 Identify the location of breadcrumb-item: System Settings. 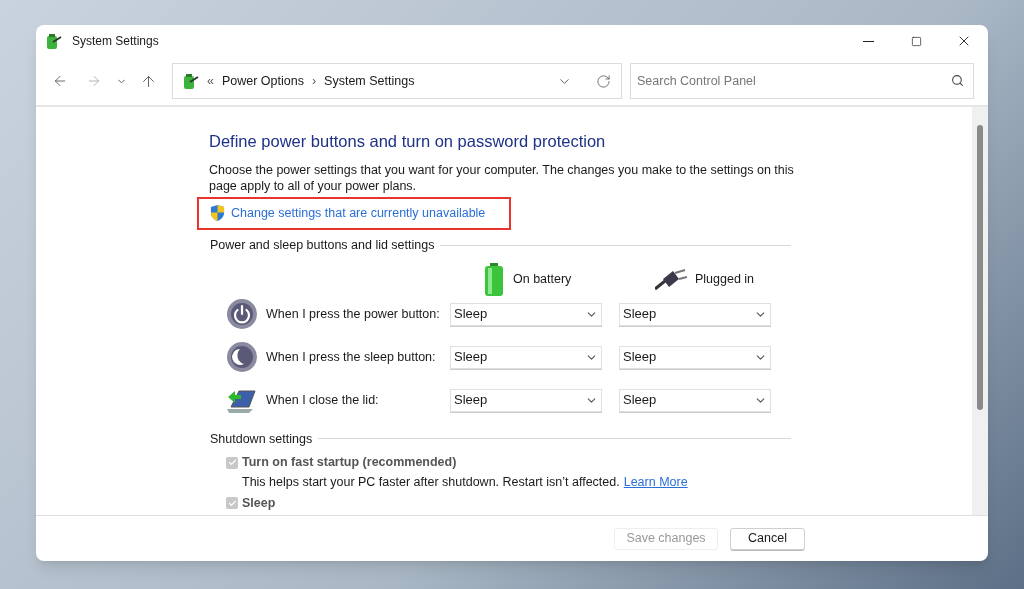
(369, 81).